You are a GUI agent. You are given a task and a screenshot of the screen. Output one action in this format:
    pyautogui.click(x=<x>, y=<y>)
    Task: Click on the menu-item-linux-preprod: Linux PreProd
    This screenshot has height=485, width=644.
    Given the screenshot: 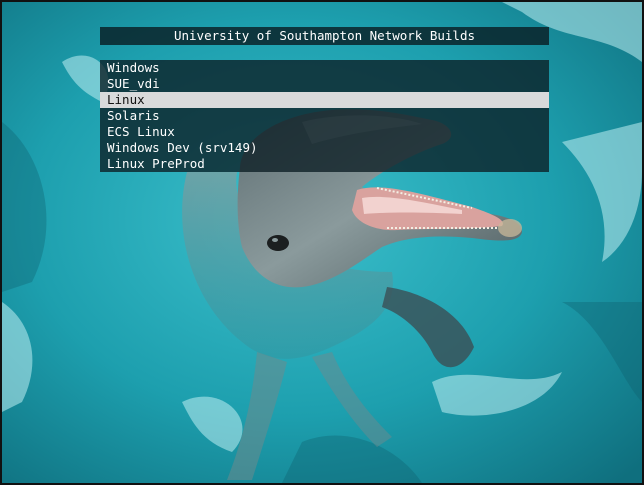 What is the action you would take?
    pyautogui.click(x=324, y=164)
    